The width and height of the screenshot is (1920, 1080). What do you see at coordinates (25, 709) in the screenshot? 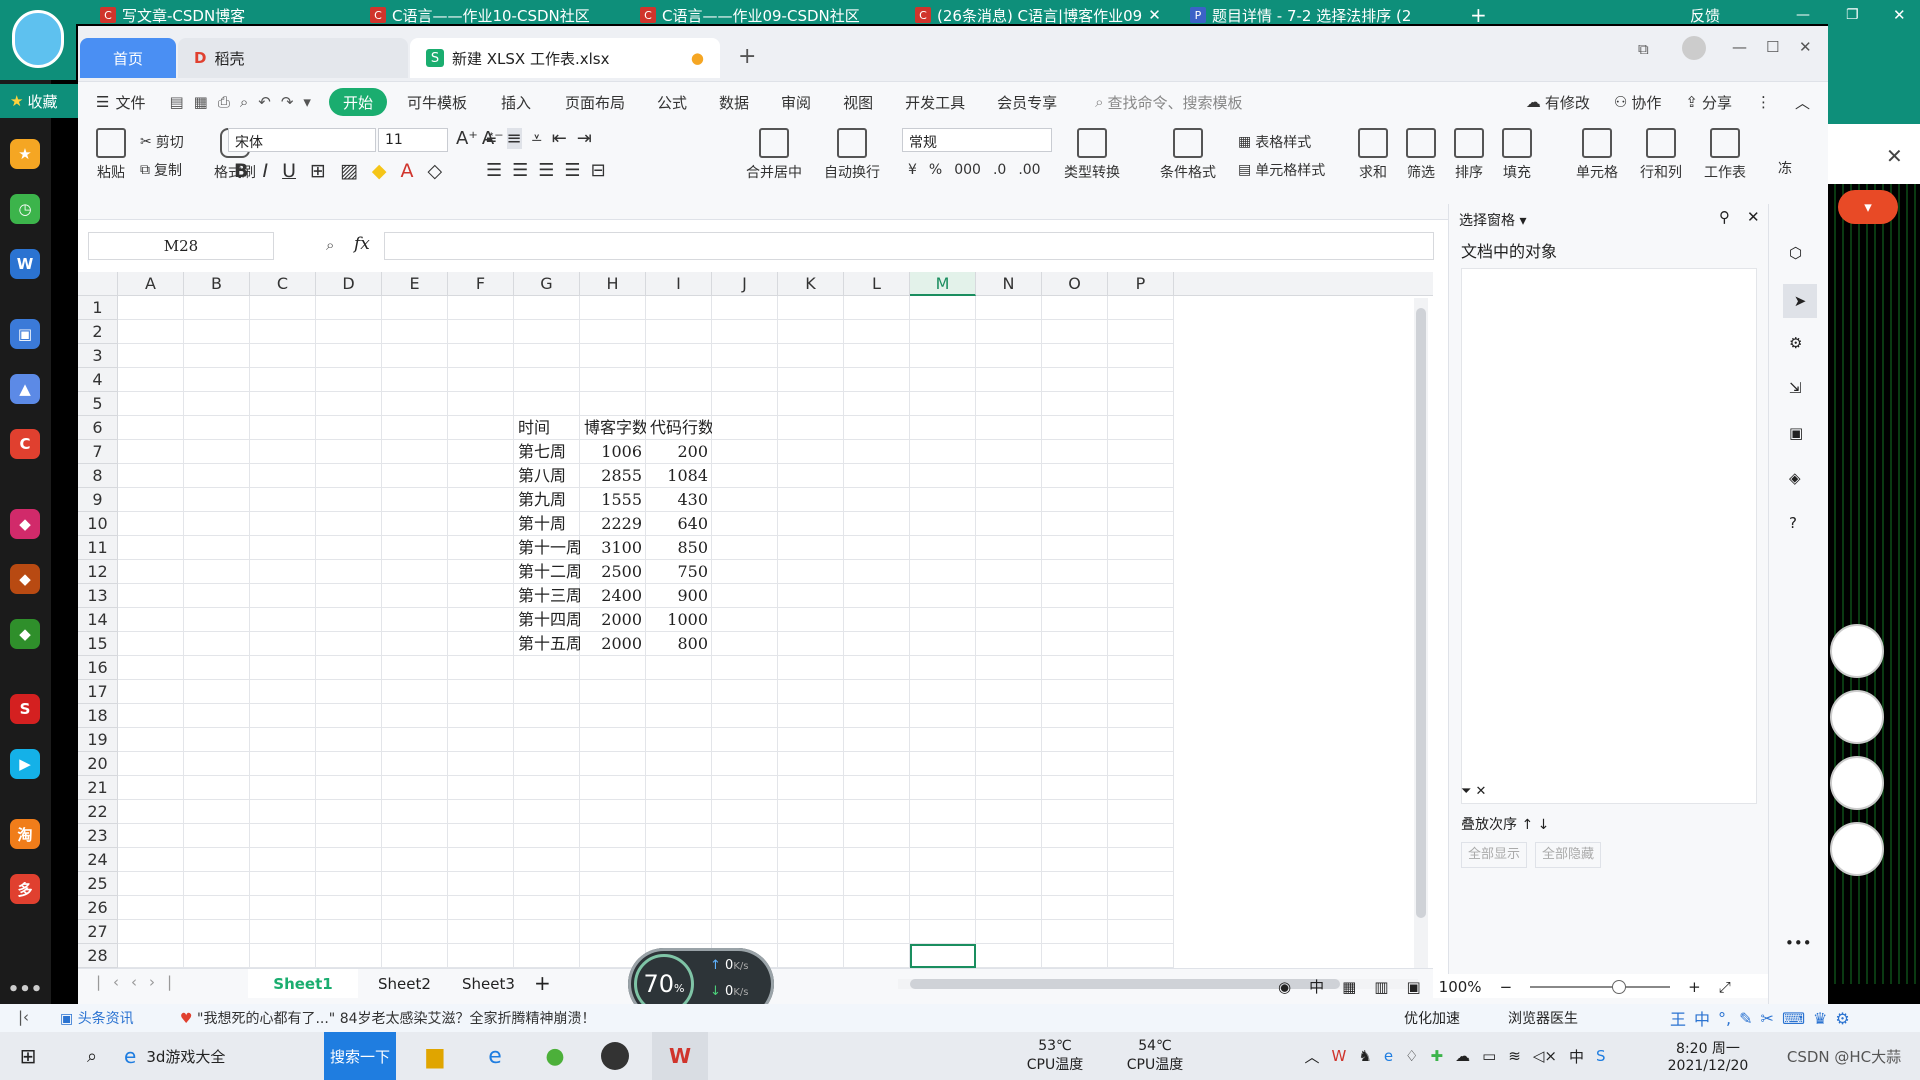
I see `weibo-icon: S` at bounding box center [25, 709].